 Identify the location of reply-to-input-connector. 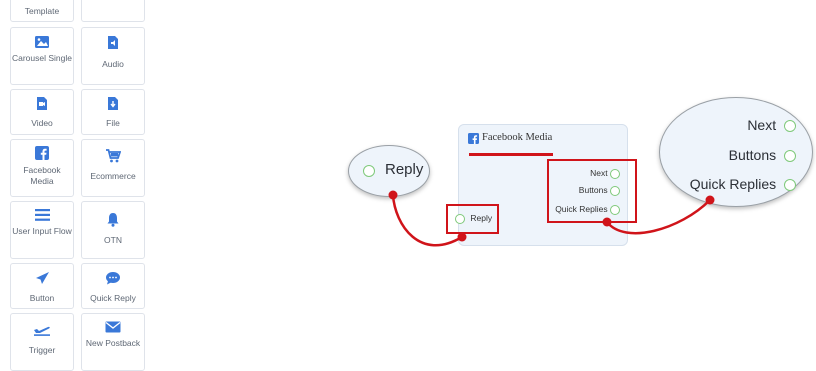
(427, 220).